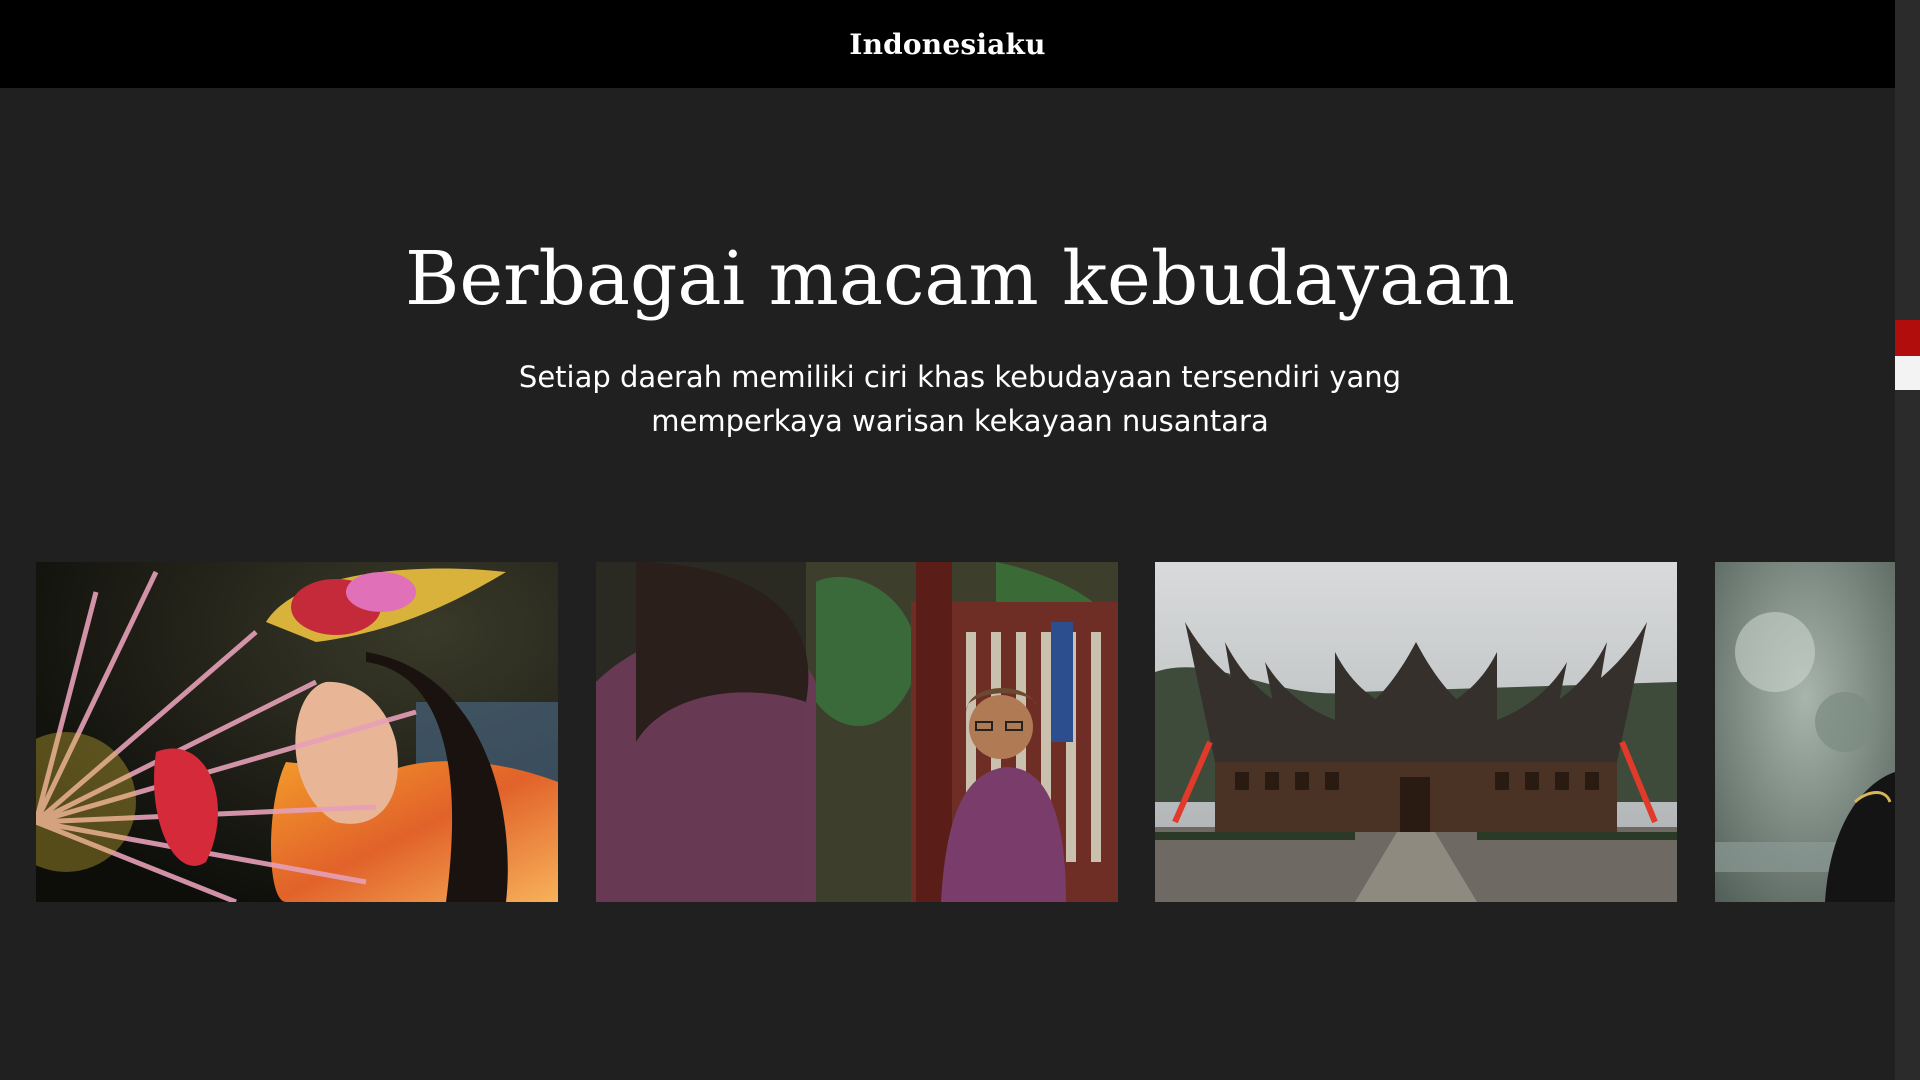  Describe the element at coordinates (960, 421) in the screenshot. I see `subtitle-line-2: memperkaya warisan kekayaan nusantara` at that location.